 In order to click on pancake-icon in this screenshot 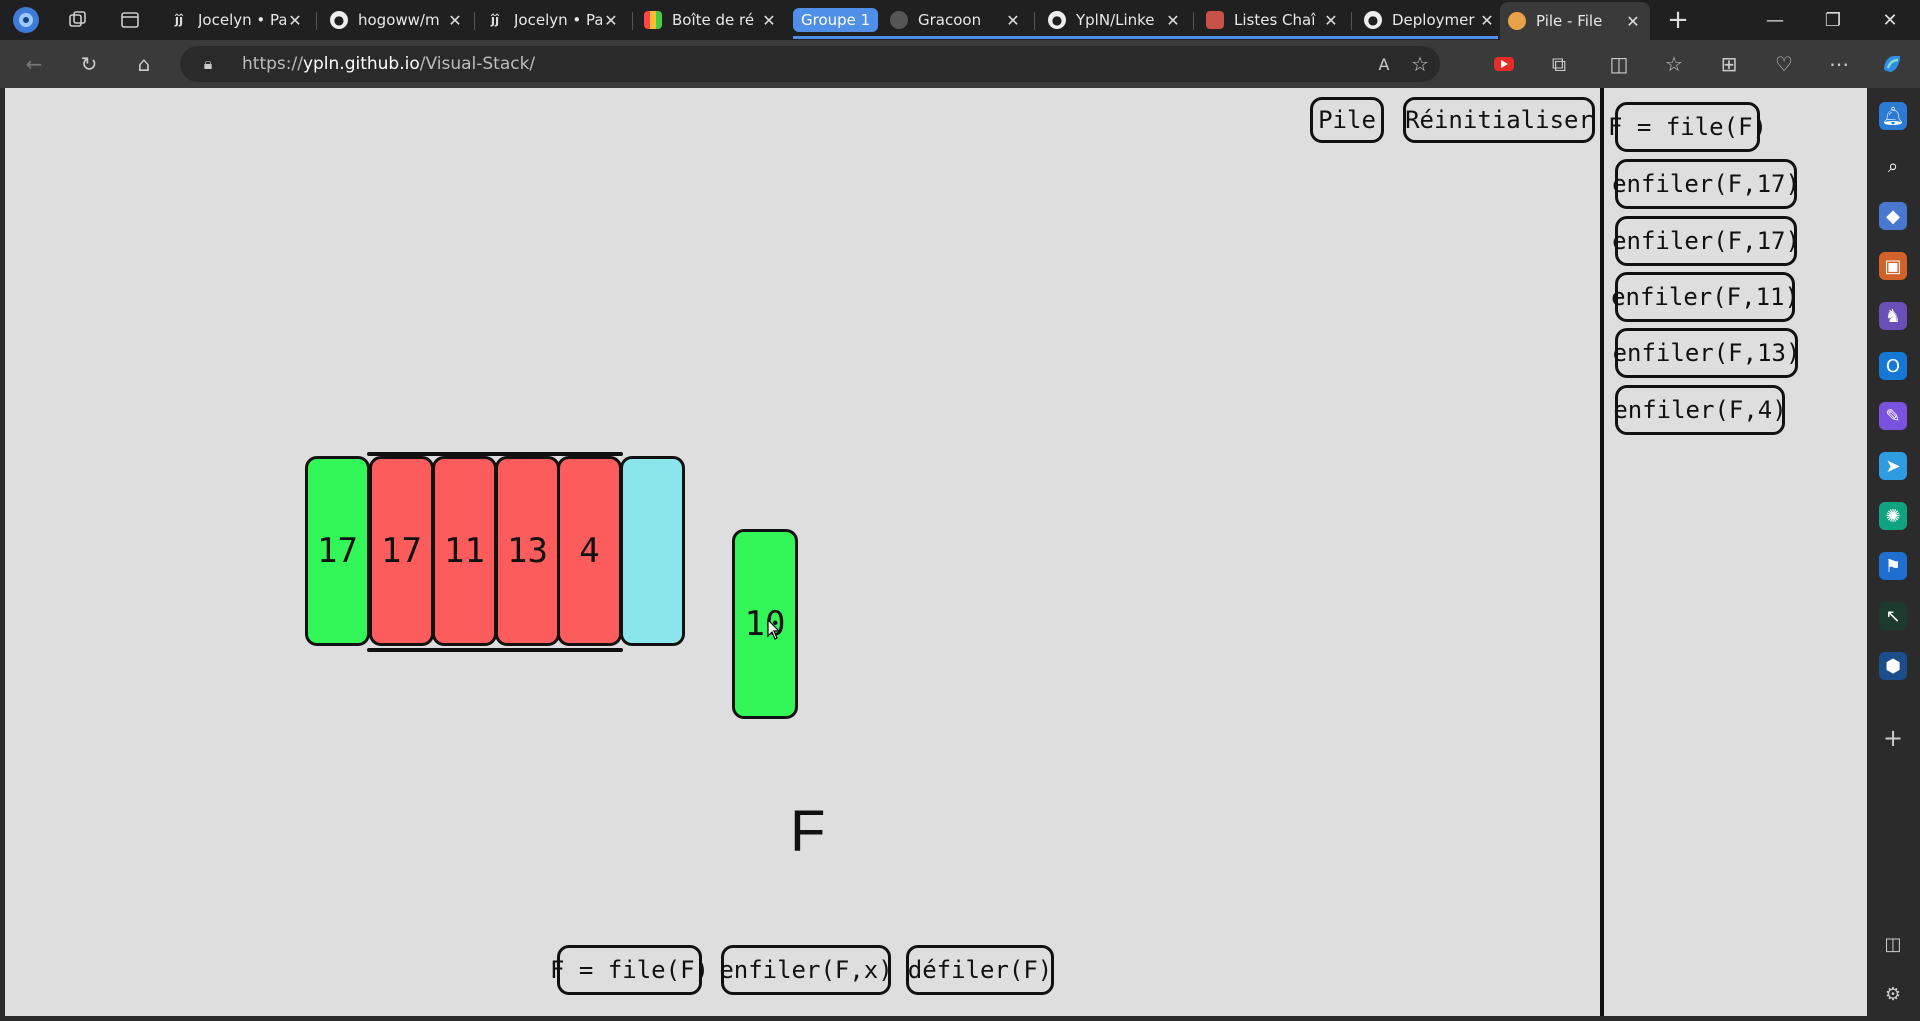, I will do `click(1517, 21)`.